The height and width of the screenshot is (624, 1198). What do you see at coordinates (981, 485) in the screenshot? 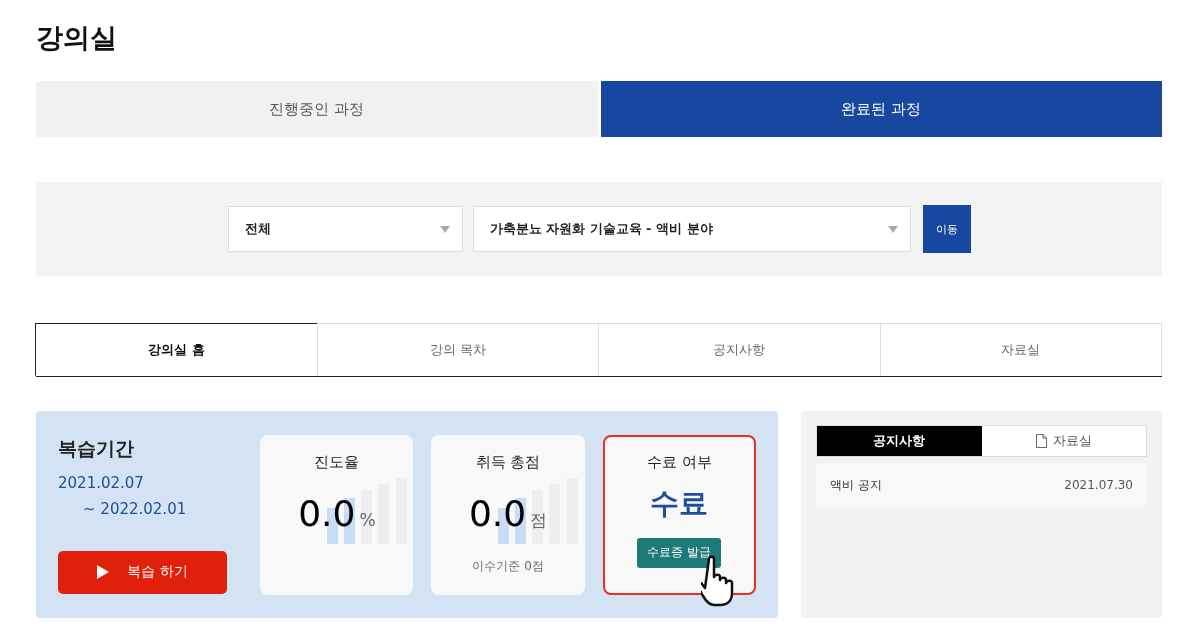
I see `notice-row: 액비 공지 2021.07.30` at bounding box center [981, 485].